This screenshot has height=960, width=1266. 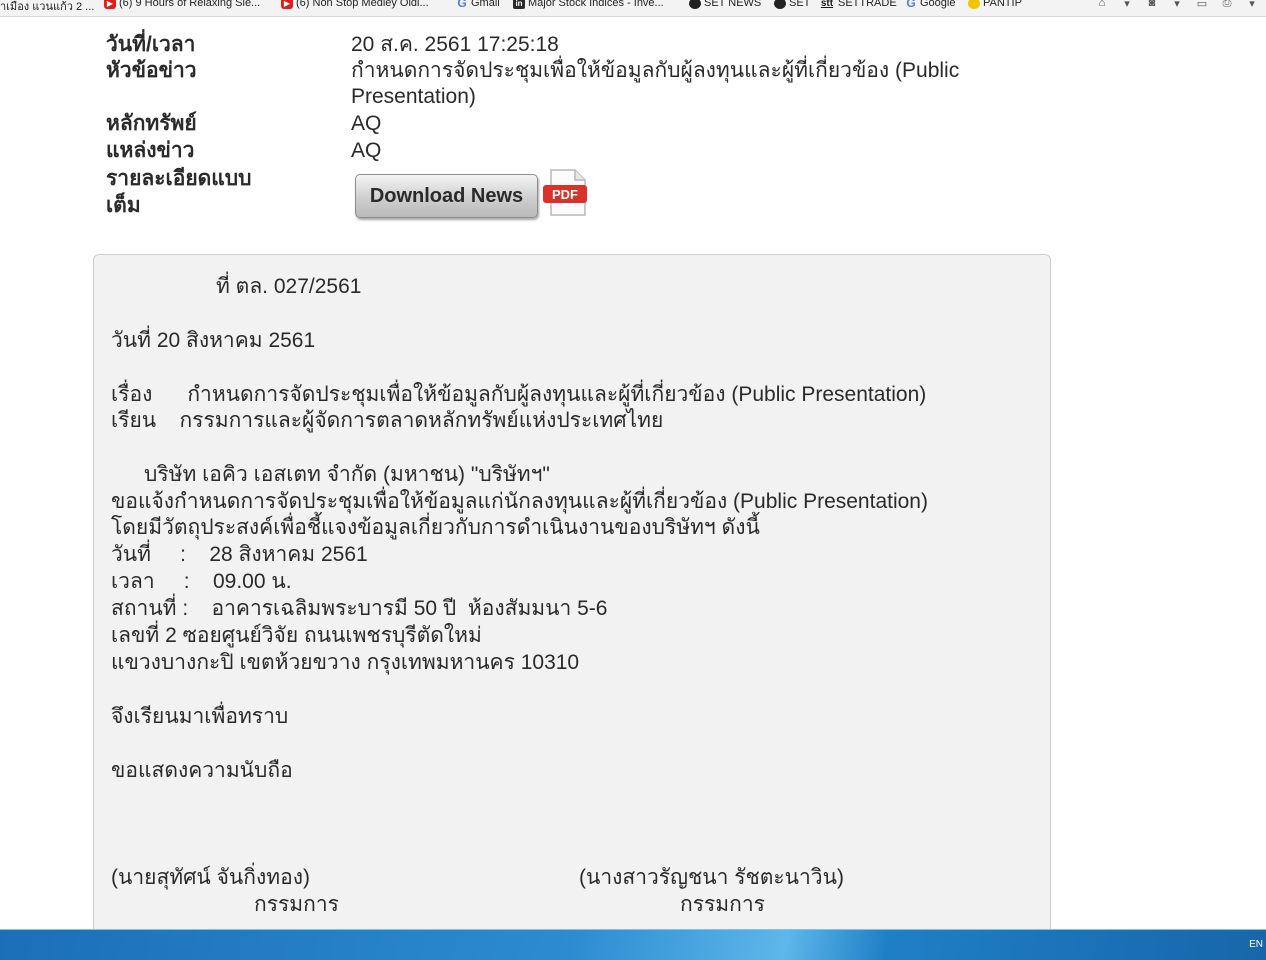 What do you see at coordinates (1102, 4) in the screenshot?
I see `home-icon: ⌂` at bounding box center [1102, 4].